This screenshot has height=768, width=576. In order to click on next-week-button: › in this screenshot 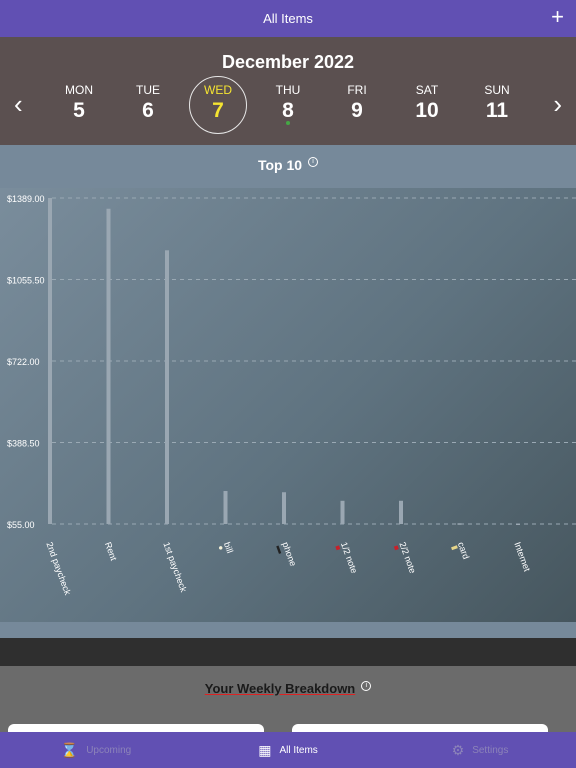, I will do `click(557, 104)`.